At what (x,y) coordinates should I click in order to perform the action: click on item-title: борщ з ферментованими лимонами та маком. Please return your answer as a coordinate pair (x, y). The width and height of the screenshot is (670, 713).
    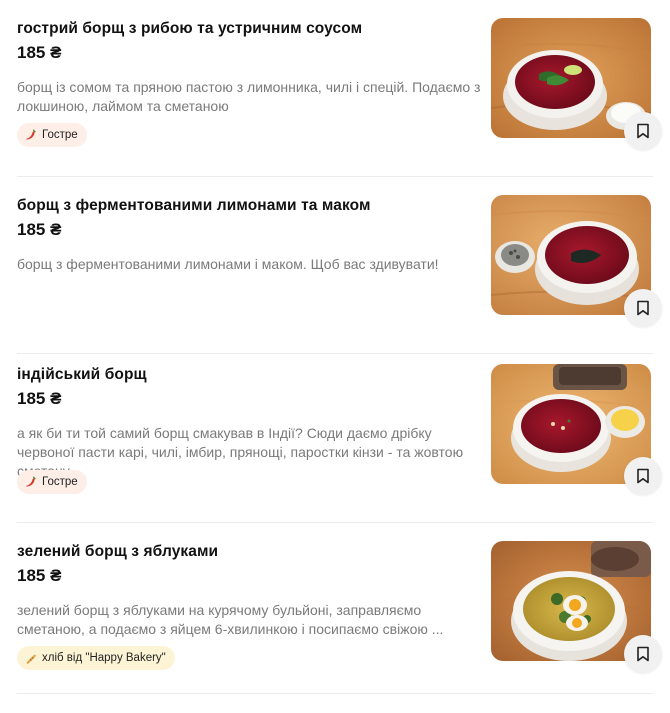
    Looking at the image, I should click on (194, 206).